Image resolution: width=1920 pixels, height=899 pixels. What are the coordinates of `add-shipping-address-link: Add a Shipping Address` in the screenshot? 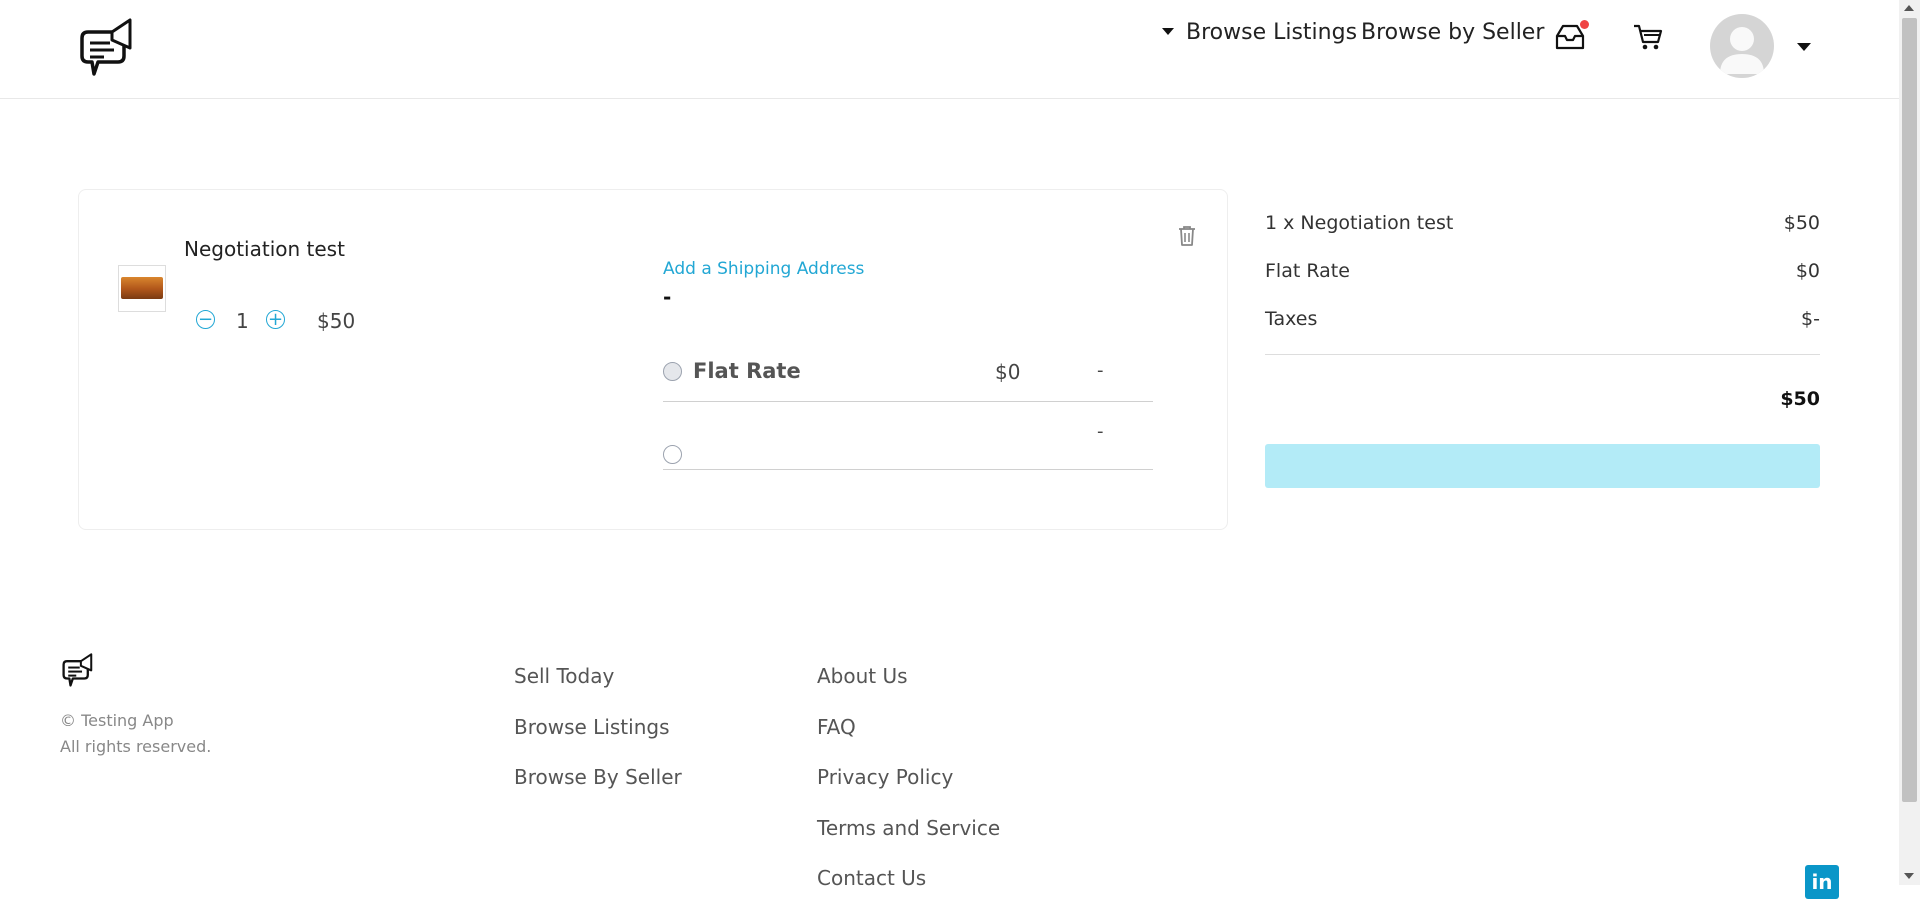 It's located at (763, 269).